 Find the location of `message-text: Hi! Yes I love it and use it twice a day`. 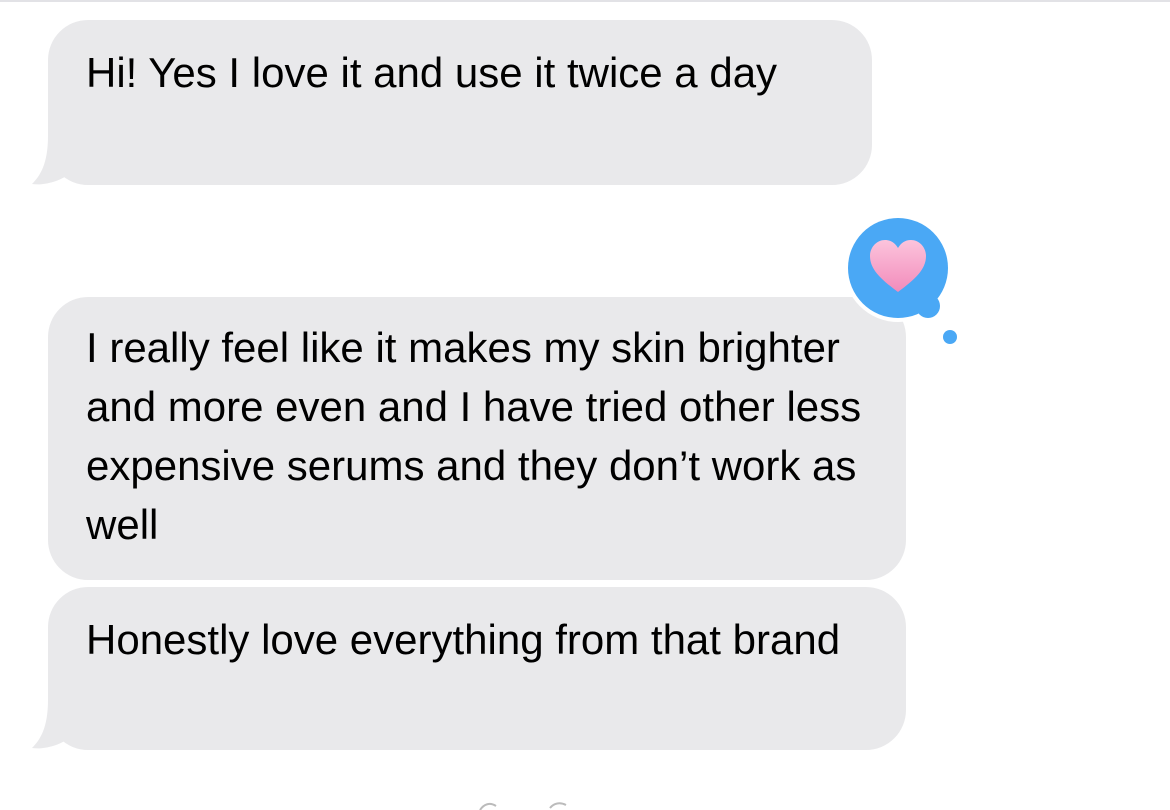

message-text: Hi! Yes I love it and use it twice a day is located at coordinates (432, 72).